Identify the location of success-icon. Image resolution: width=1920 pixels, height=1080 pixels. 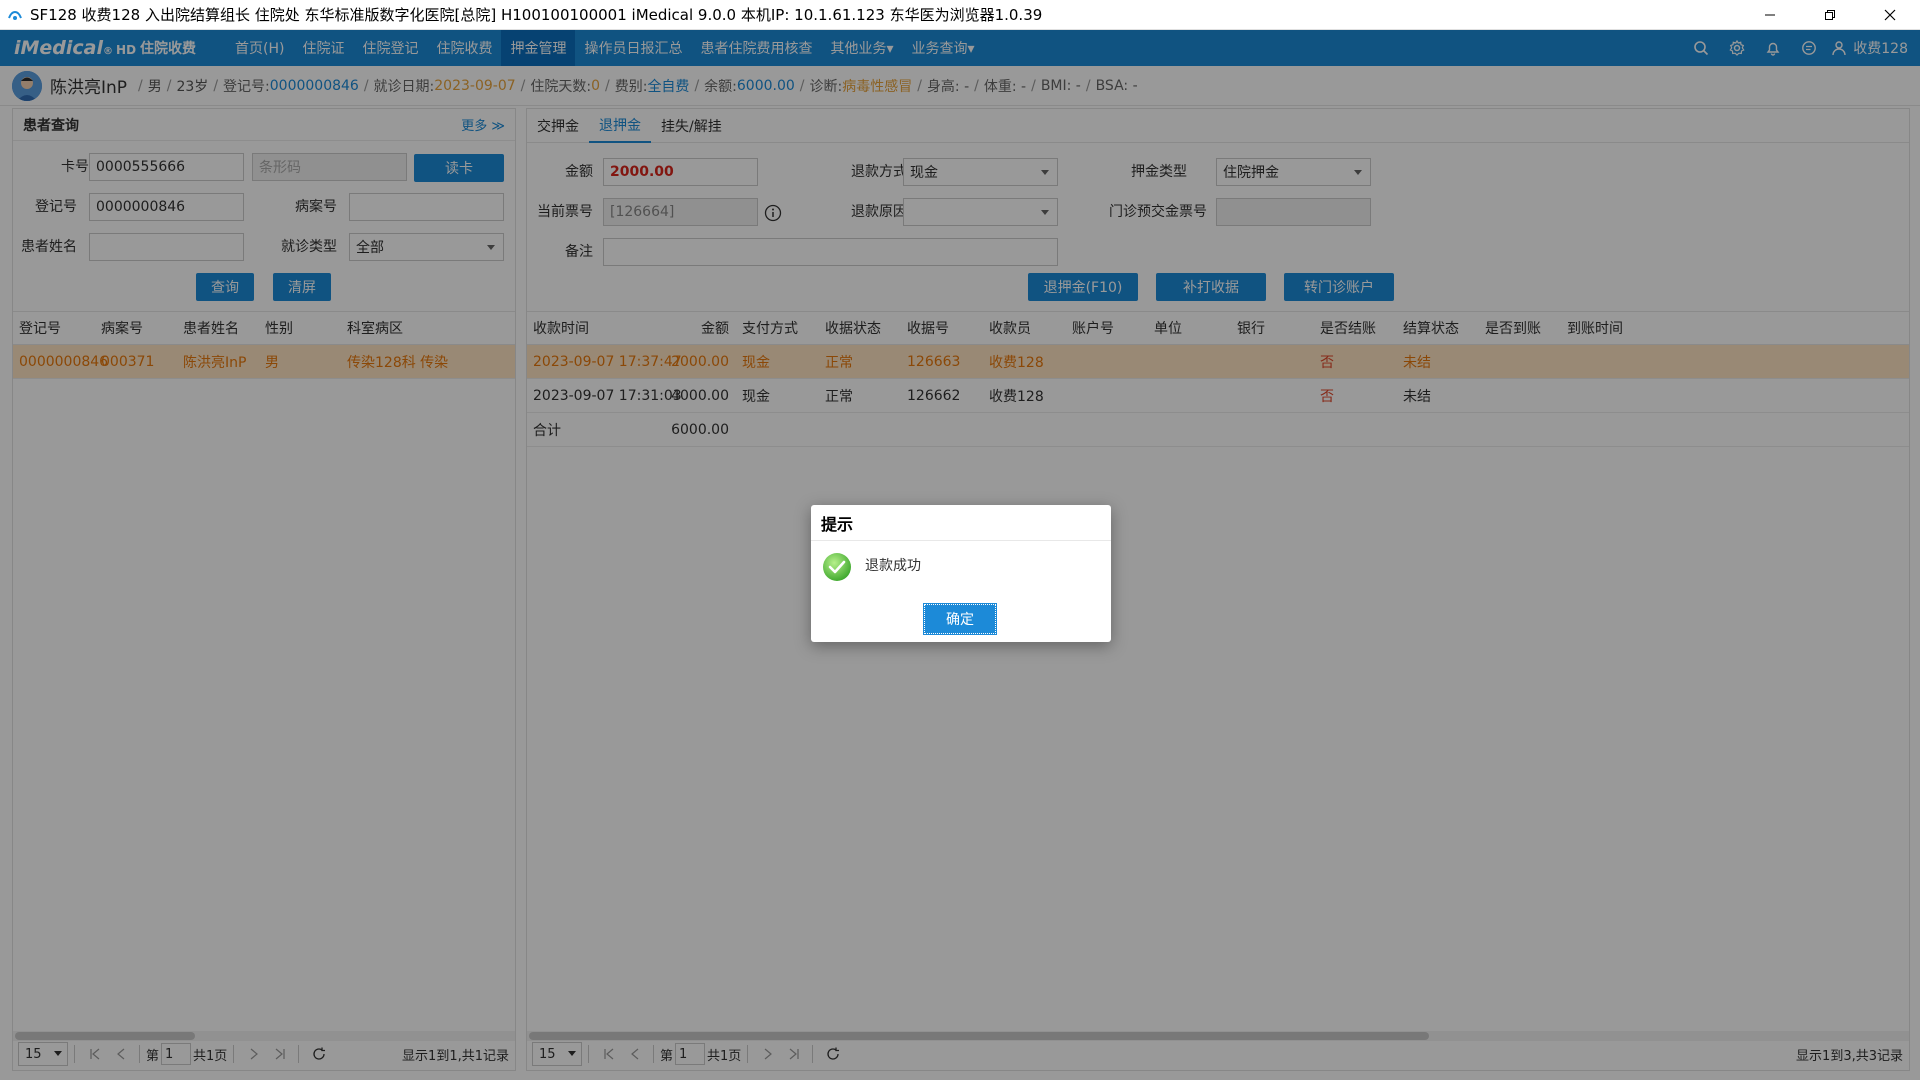
(837, 569).